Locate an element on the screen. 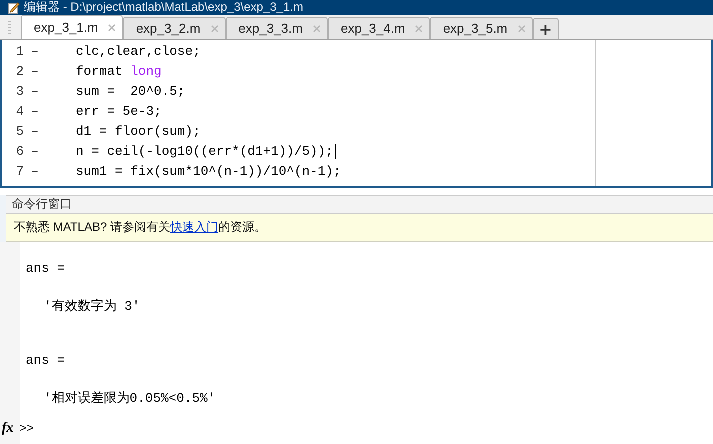  output-line: '相对误差限为0.05%<0.5%' is located at coordinates (130, 399).